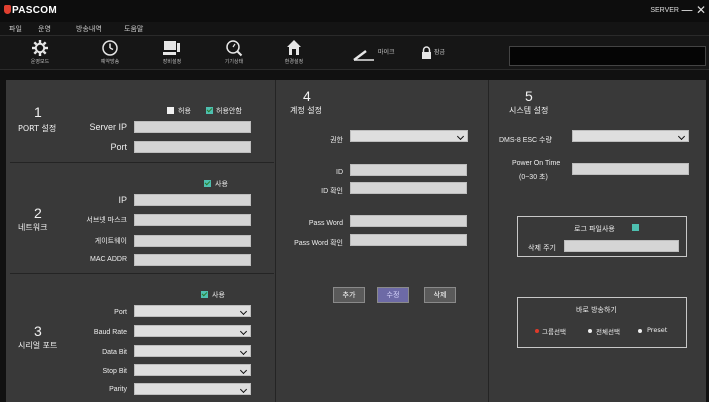  What do you see at coordinates (192, 241) in the screenshot?
I see `gateway-input` at bounding box center [192, 241].